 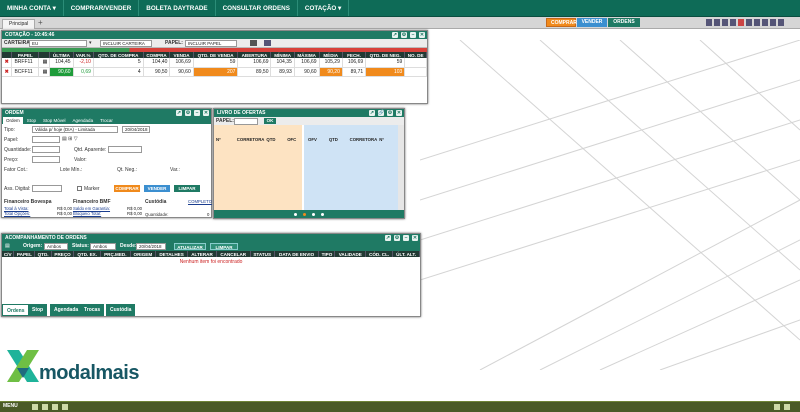 I want to click on origem-select: Ambos, so click(x=56, y=246).